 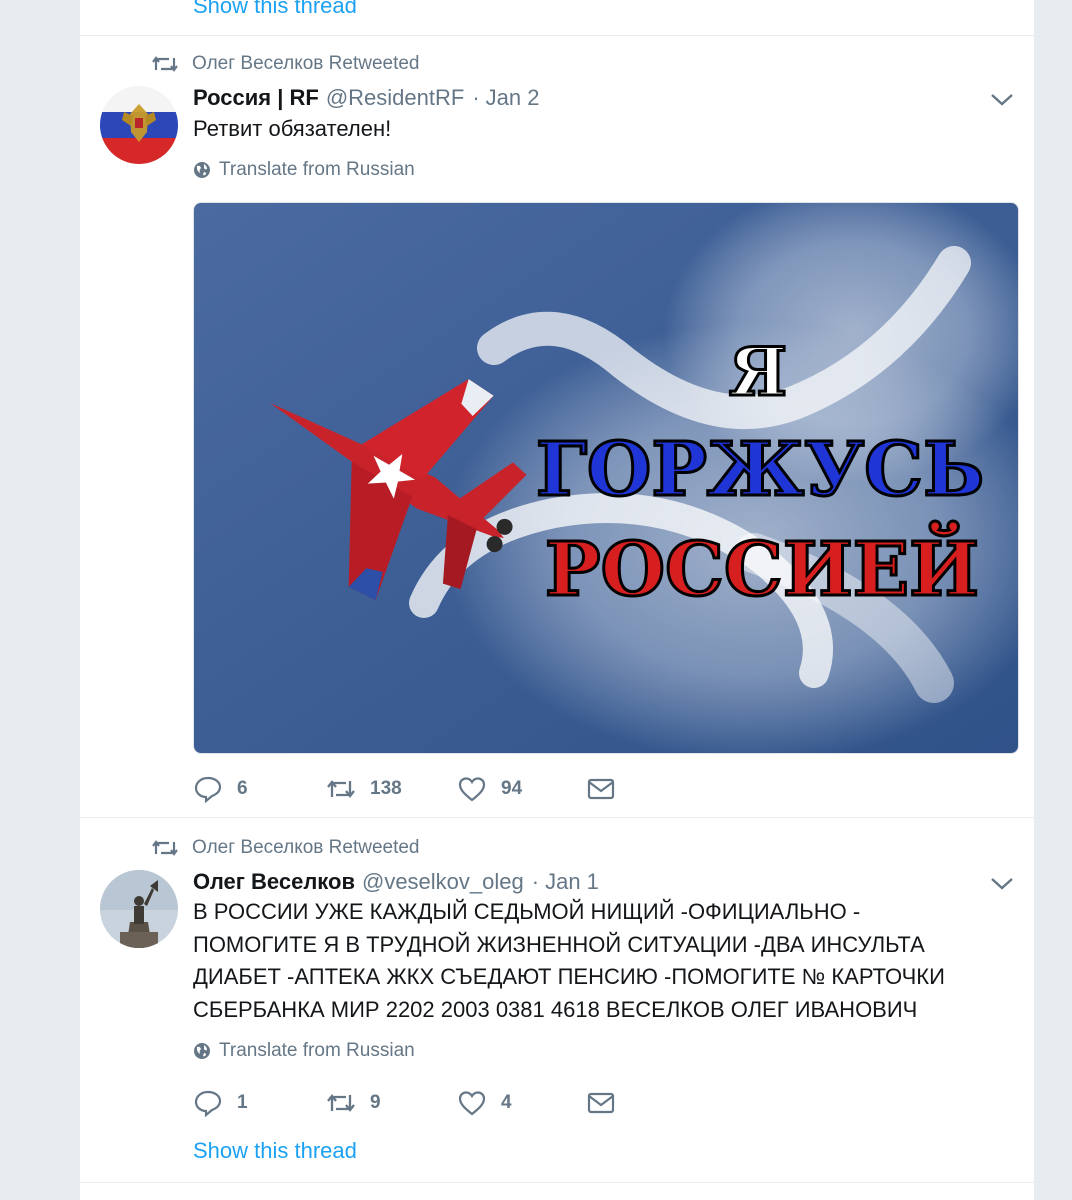 I want to click on tweet-actions: 6 138 94, so click(x=543, y=789).